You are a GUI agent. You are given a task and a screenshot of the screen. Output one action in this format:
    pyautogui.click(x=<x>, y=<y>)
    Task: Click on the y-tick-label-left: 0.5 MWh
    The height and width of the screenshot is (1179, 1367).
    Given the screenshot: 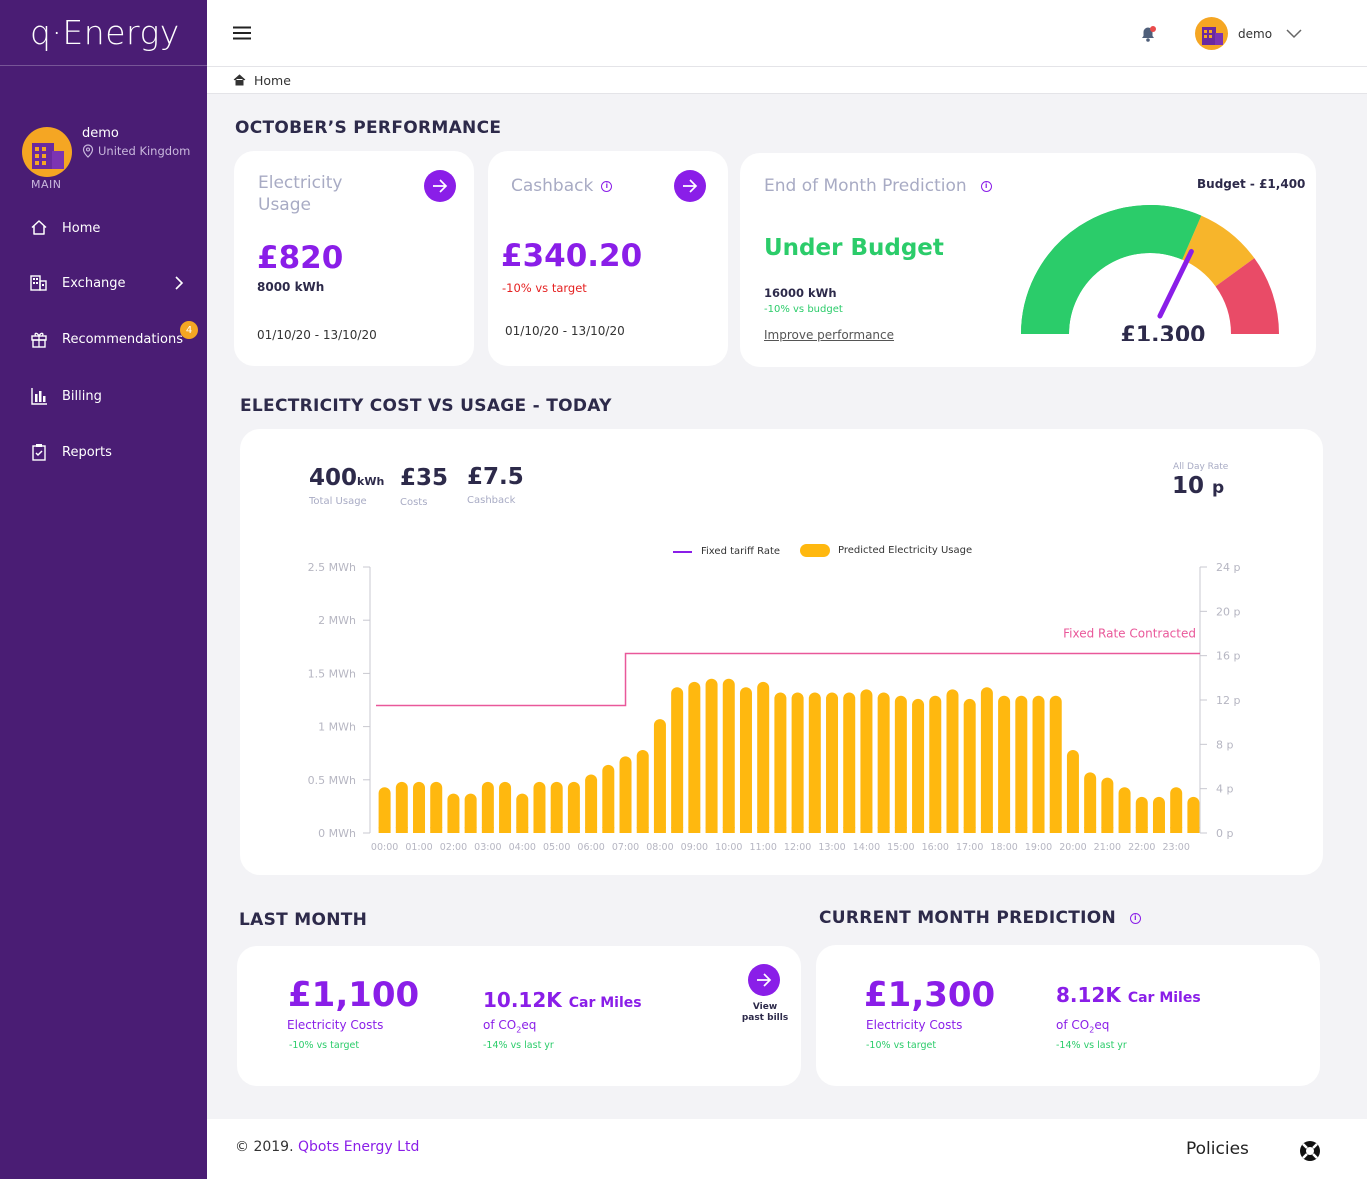 What is the action you would take?
    pyautogui.click(x=332, y=780)
    